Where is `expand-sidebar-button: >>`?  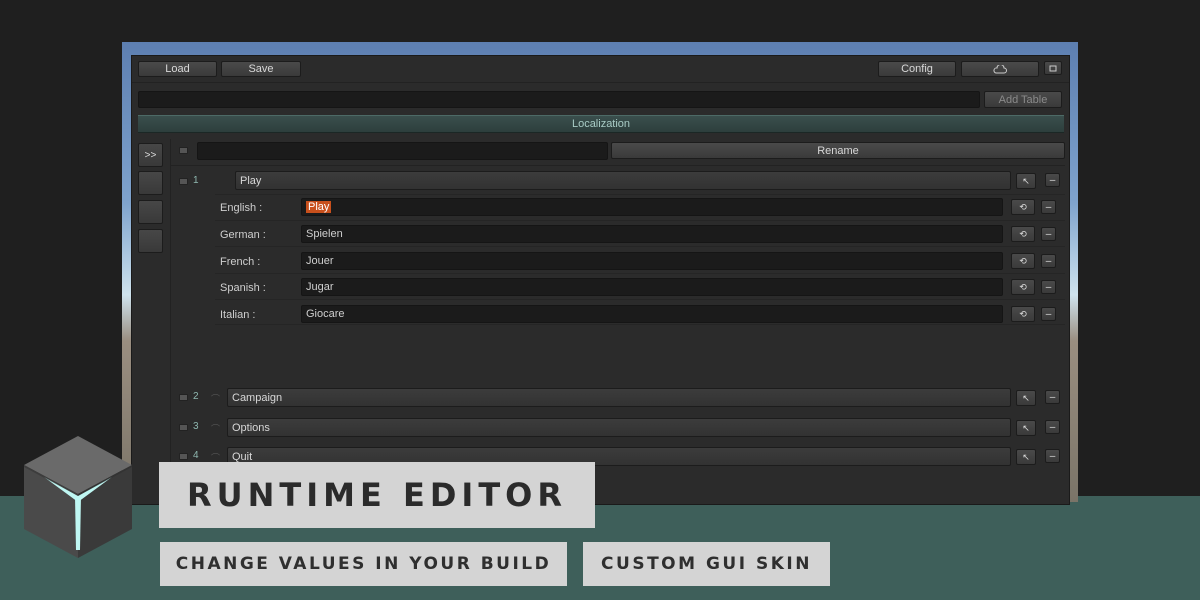 expand-sidebar-button: >> is located at coordinates (150, 155).